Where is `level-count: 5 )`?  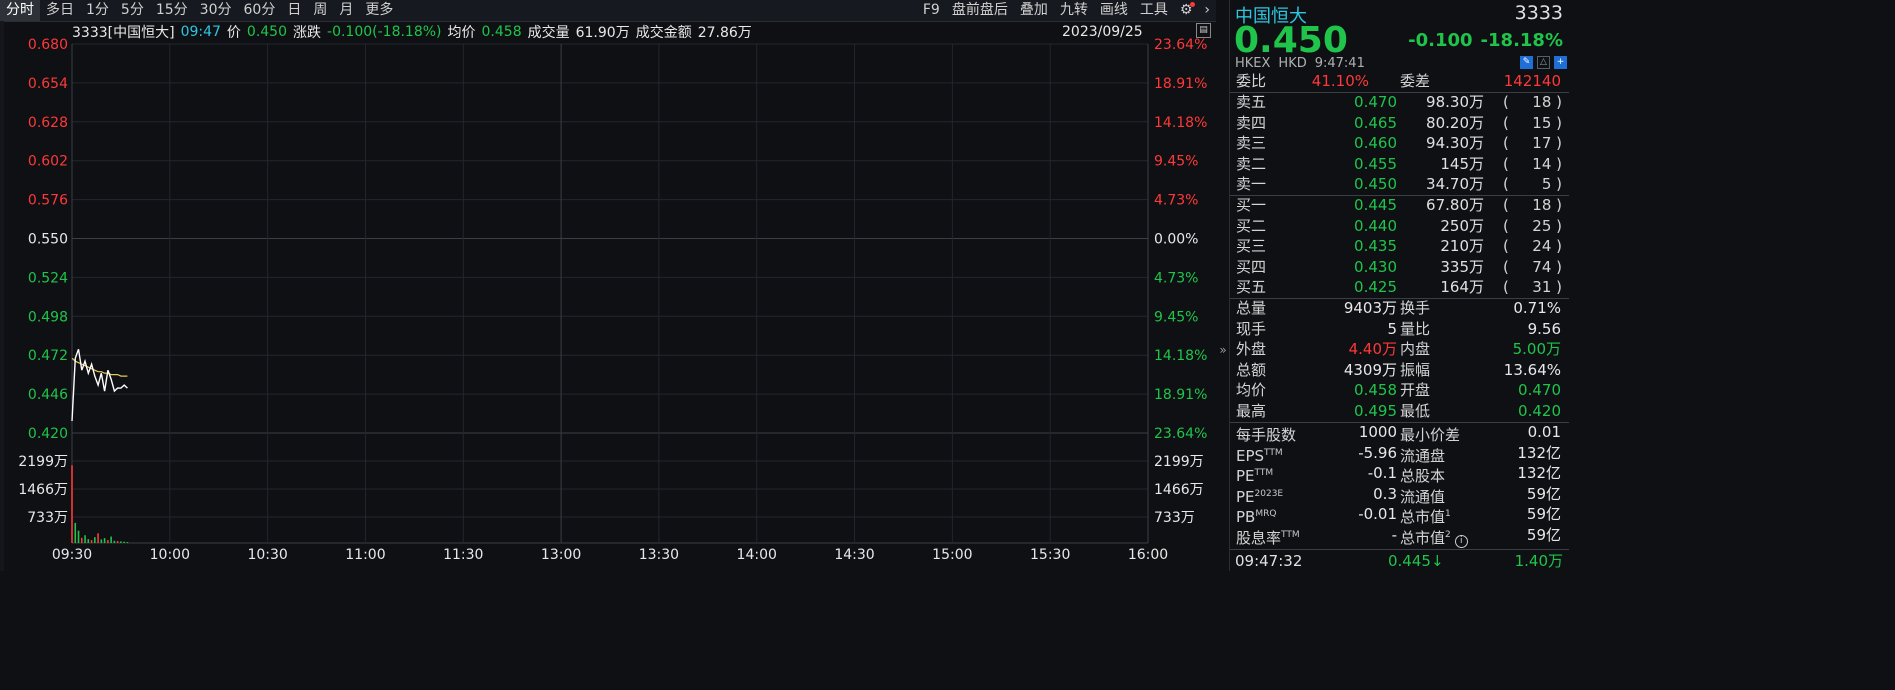 level-count: 5 ) is located at coordinates (1552, 184).